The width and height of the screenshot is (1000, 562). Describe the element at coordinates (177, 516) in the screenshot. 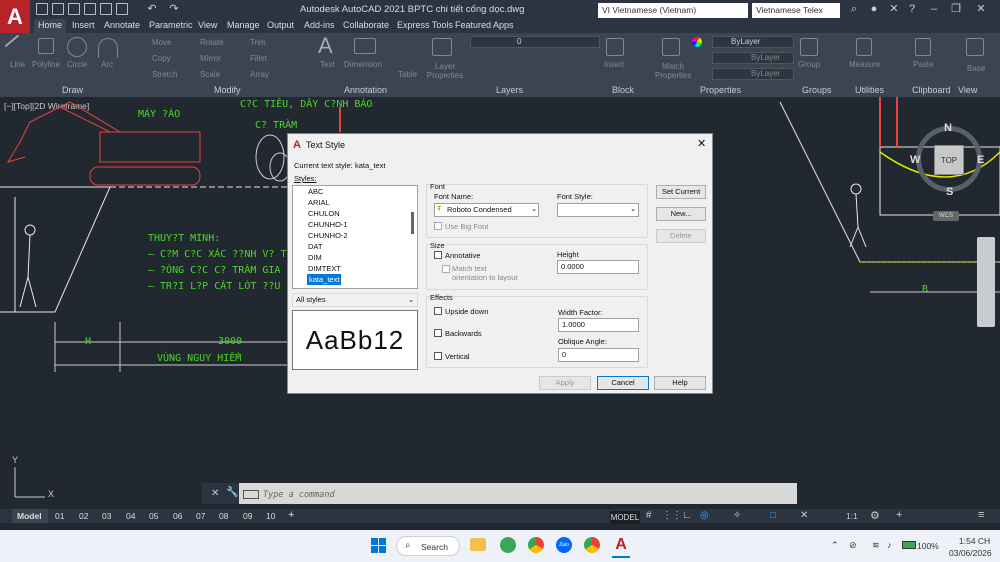

I see `tab-layout-06: 06` at that location.